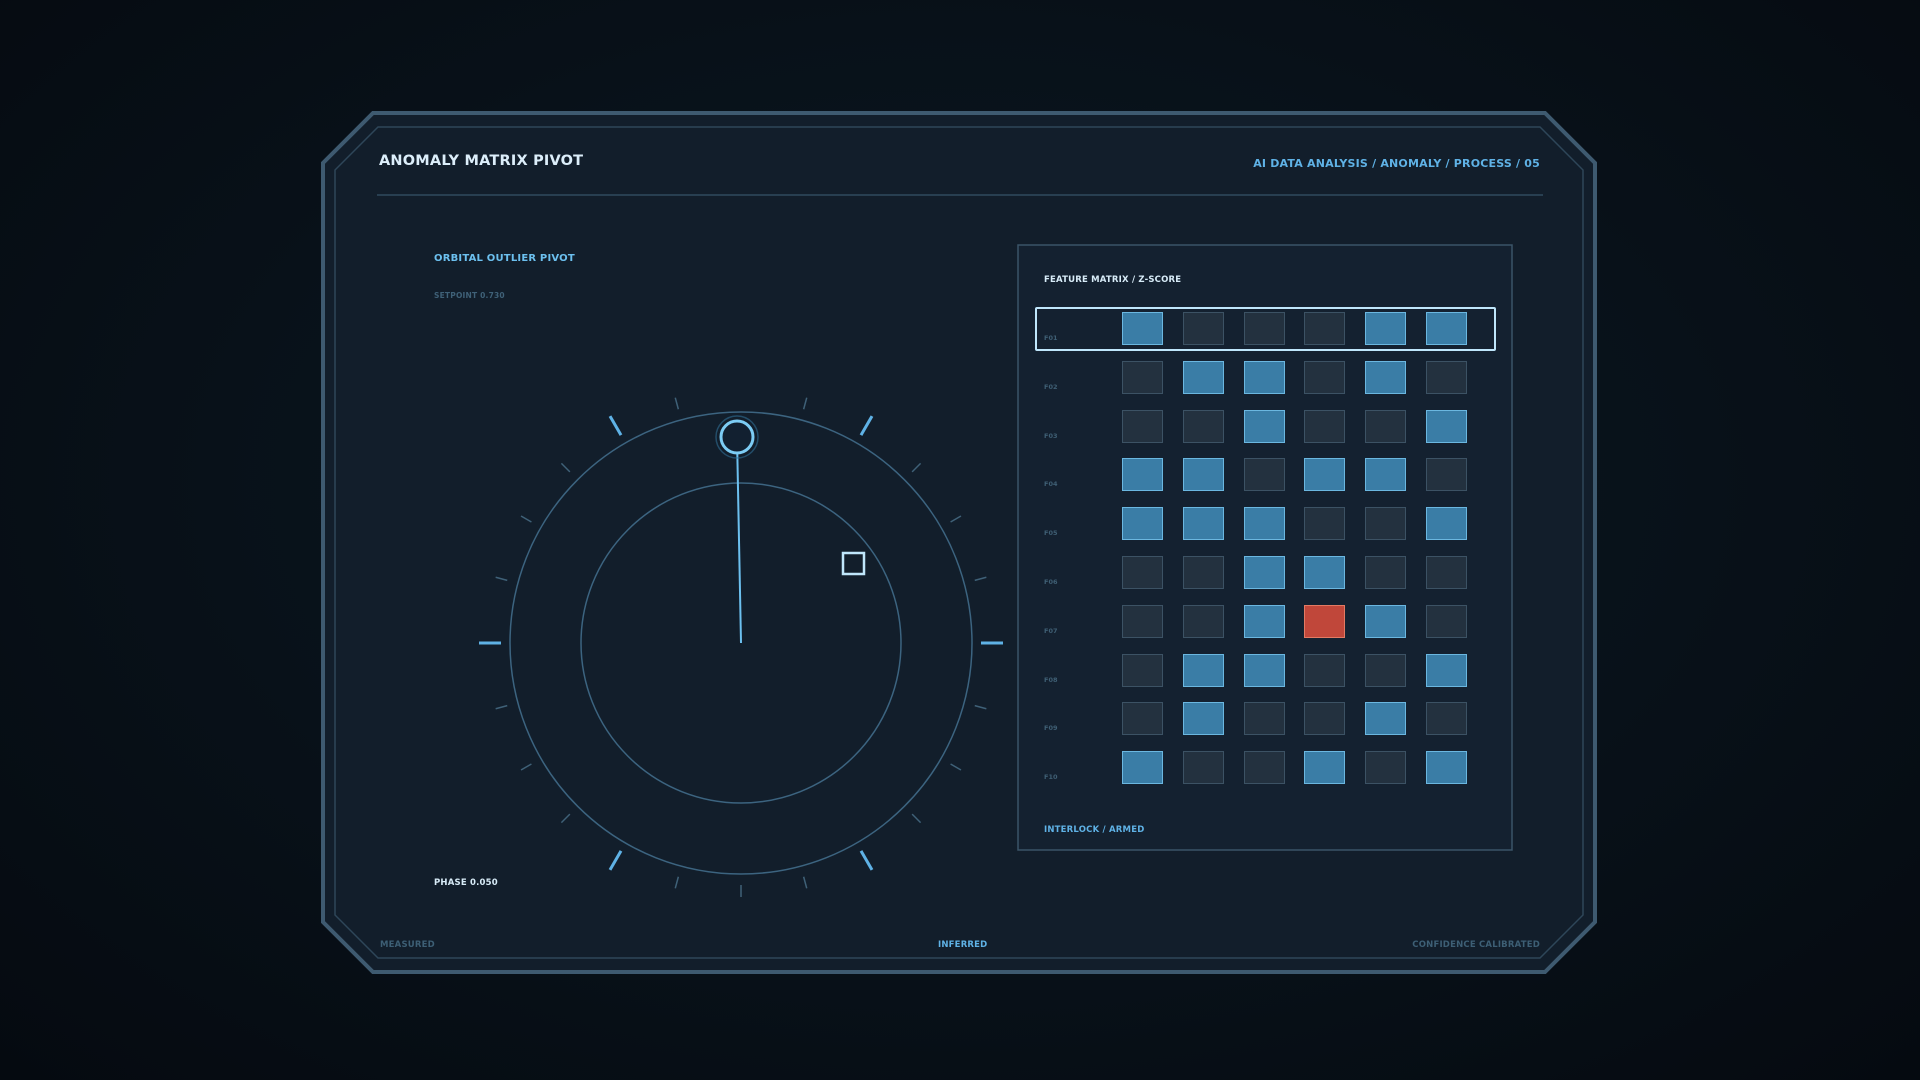 The height and width of the screenshot is (1080, 1920). What do you see at coordinates (739, 540) in the screenshot?
I see `dial-needle` at bounding box center [739, 540].